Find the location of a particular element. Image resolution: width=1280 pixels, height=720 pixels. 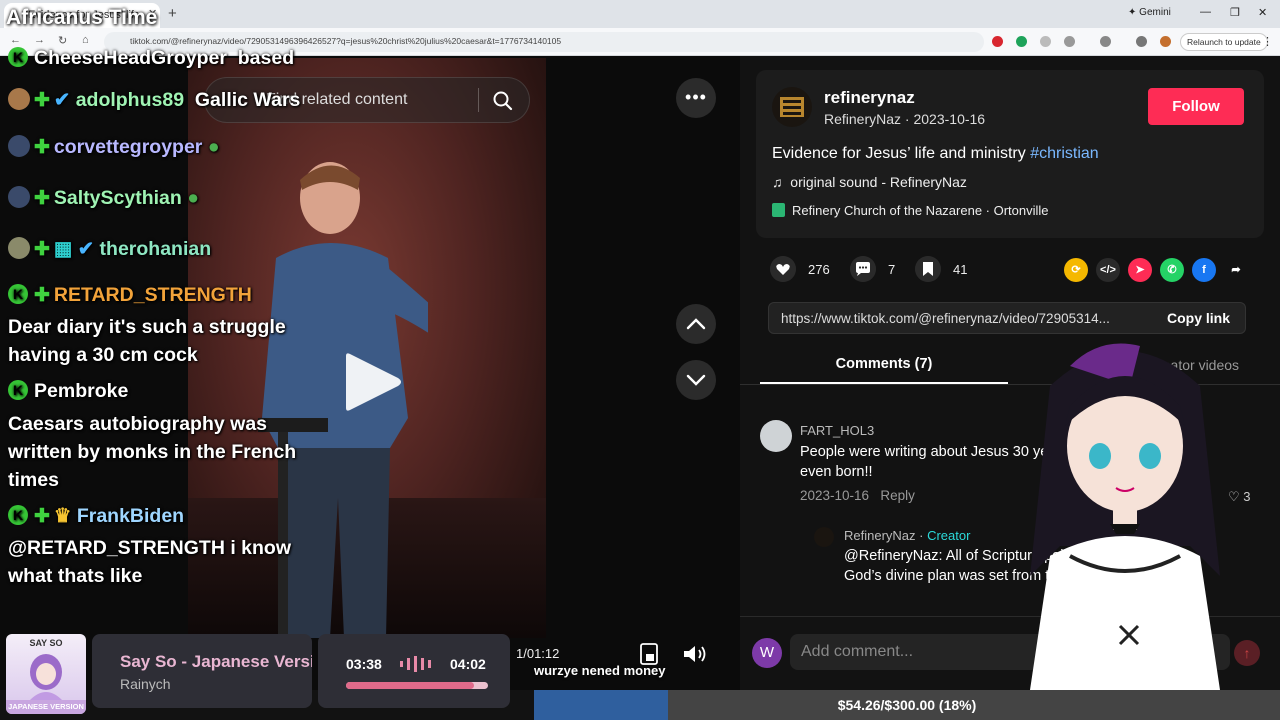

more-options-button: ••• is located at coordinates (696, 98).